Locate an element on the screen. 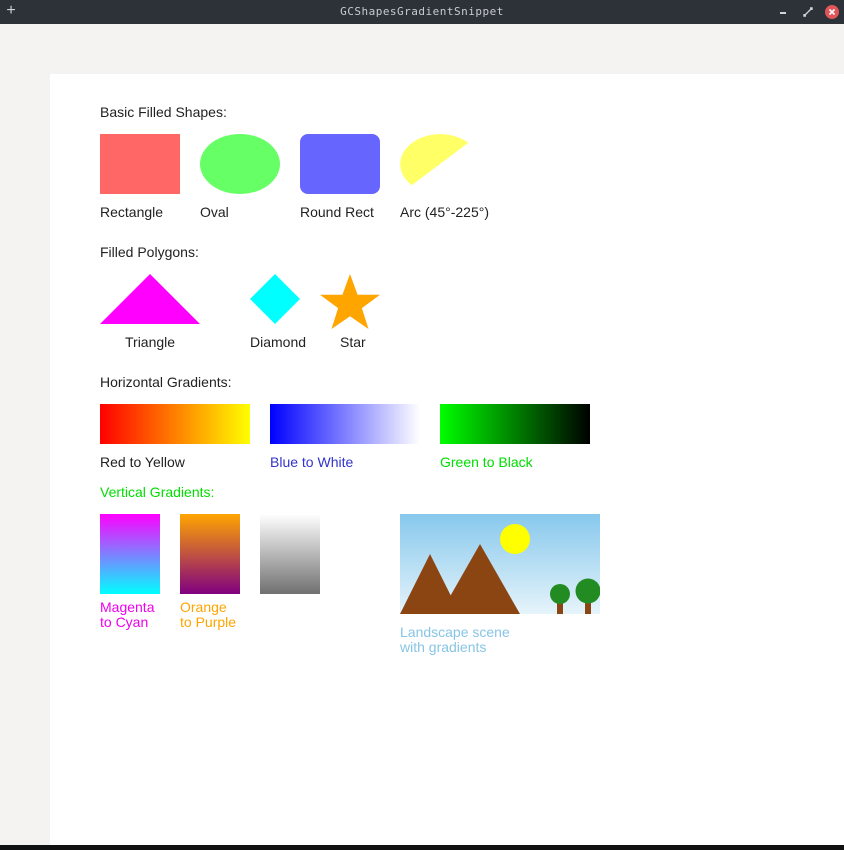  star-label: Star is located at coordinates (353, 342).